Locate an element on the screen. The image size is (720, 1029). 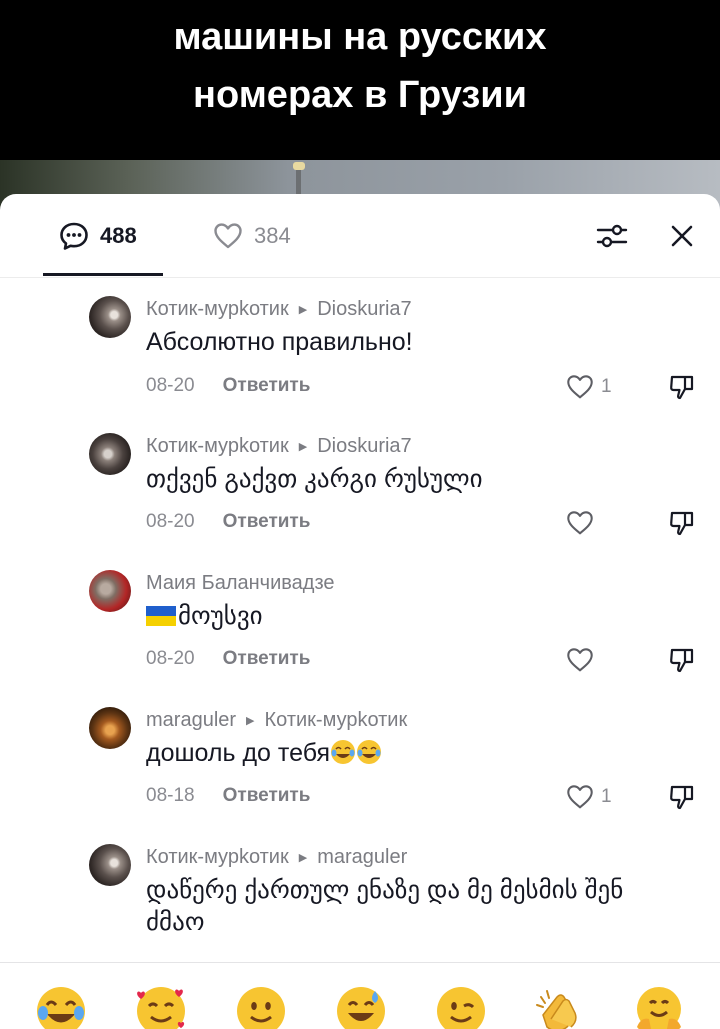
comment-date: 08-18 is located at coordinates (170, 795).